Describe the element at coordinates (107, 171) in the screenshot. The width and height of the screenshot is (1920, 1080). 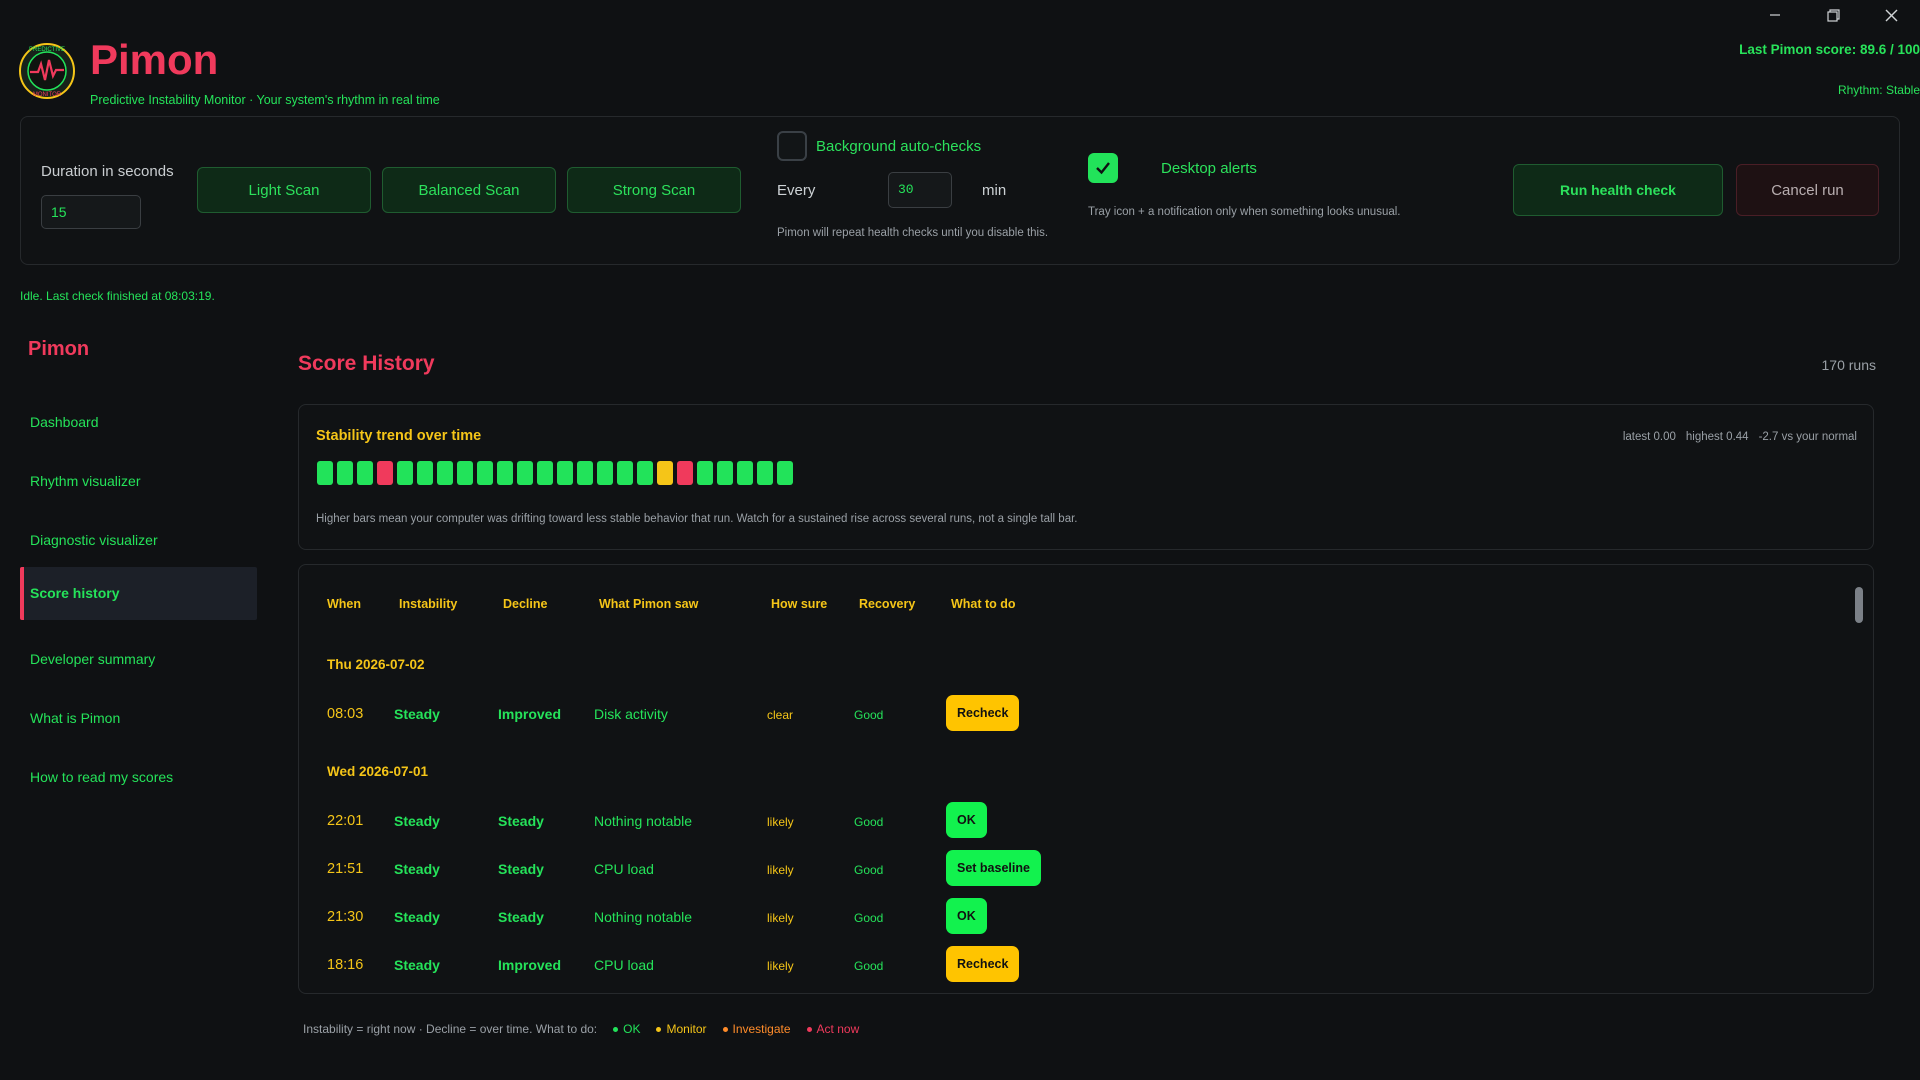
I see `duration-label: Duration in seconds` at that location.